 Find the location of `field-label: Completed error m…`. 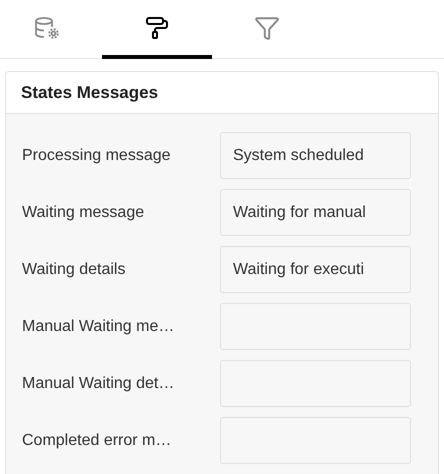

field-label: Completed error m… is located at coordinates (96, 440).